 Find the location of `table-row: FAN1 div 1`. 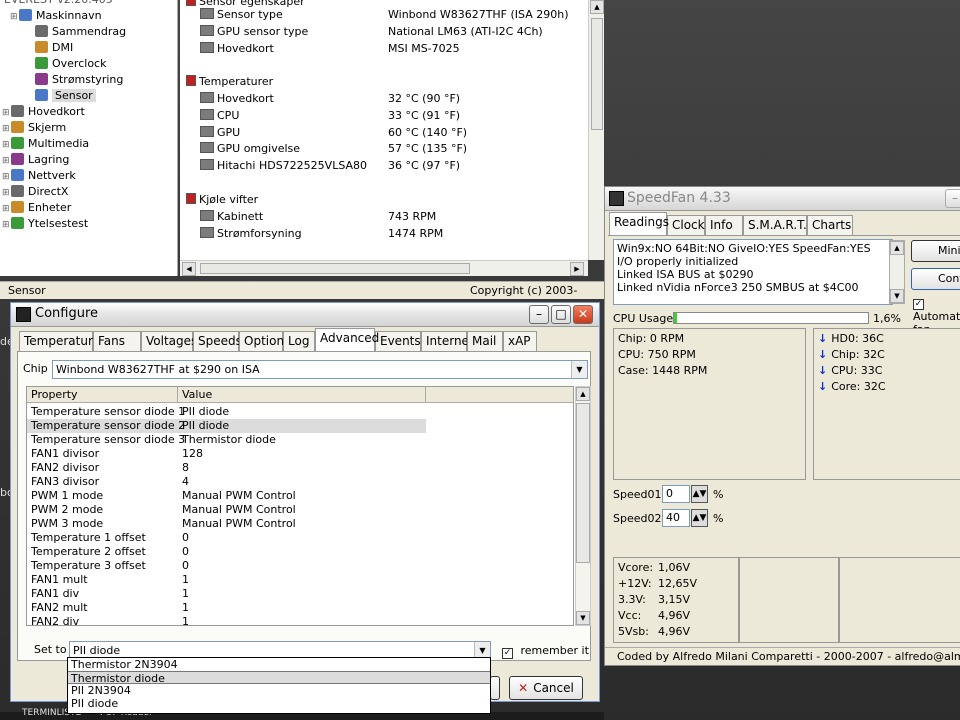

table-row: FAN1 div 1 is located at coordinates (300, 594).